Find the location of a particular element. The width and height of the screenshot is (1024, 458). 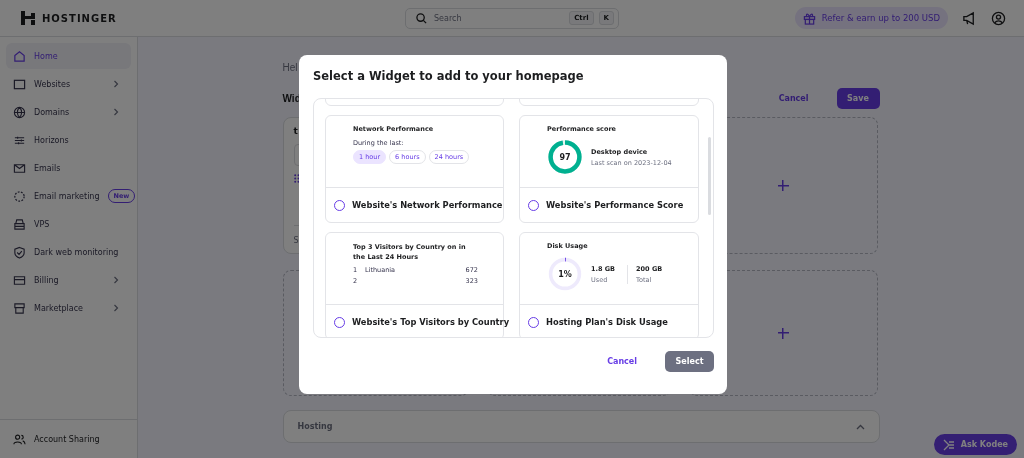

search-input: Search is located at coordinates (498, 18).